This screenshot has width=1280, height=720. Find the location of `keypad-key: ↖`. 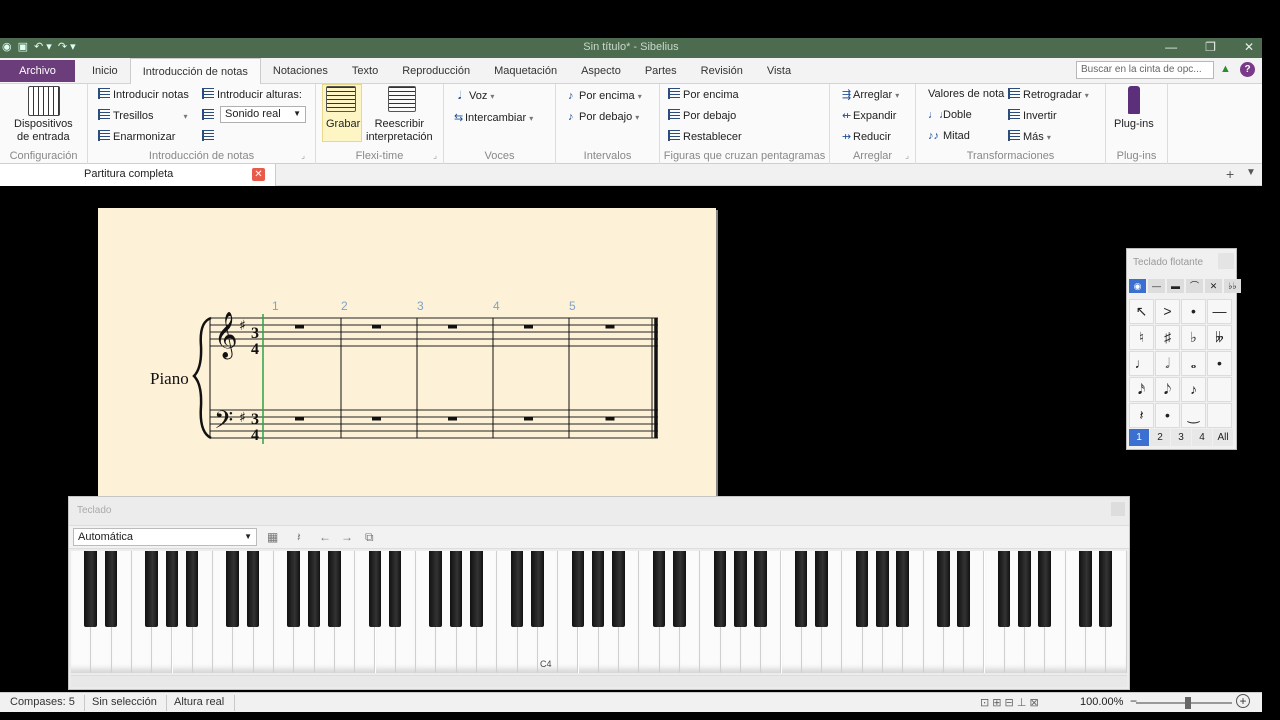

keypad-key: ↖ is located at coordinates (1141, 311).